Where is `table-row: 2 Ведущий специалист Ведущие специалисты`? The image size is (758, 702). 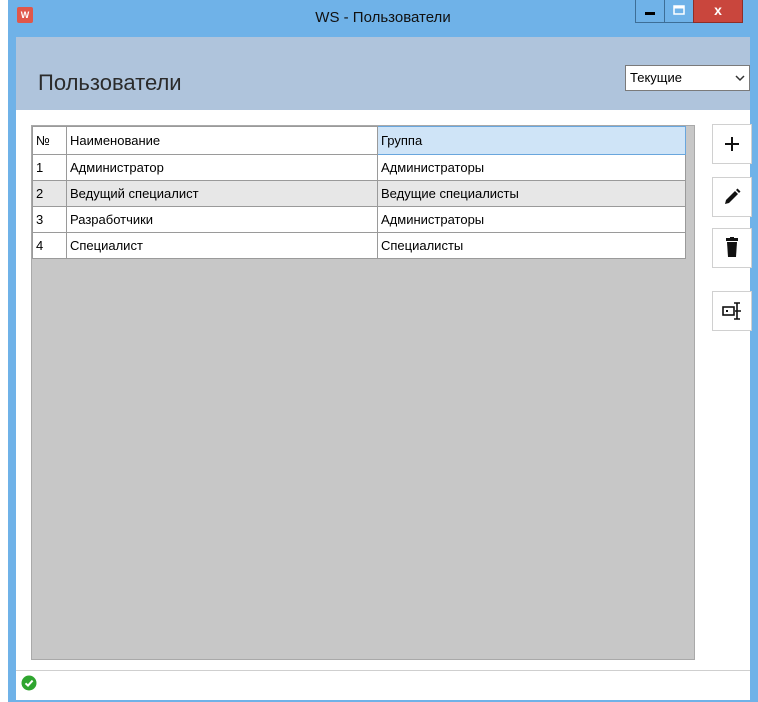 table-row: 2 Ведущий специалист Ведущие специалисты is located at coordinates (359, 193).